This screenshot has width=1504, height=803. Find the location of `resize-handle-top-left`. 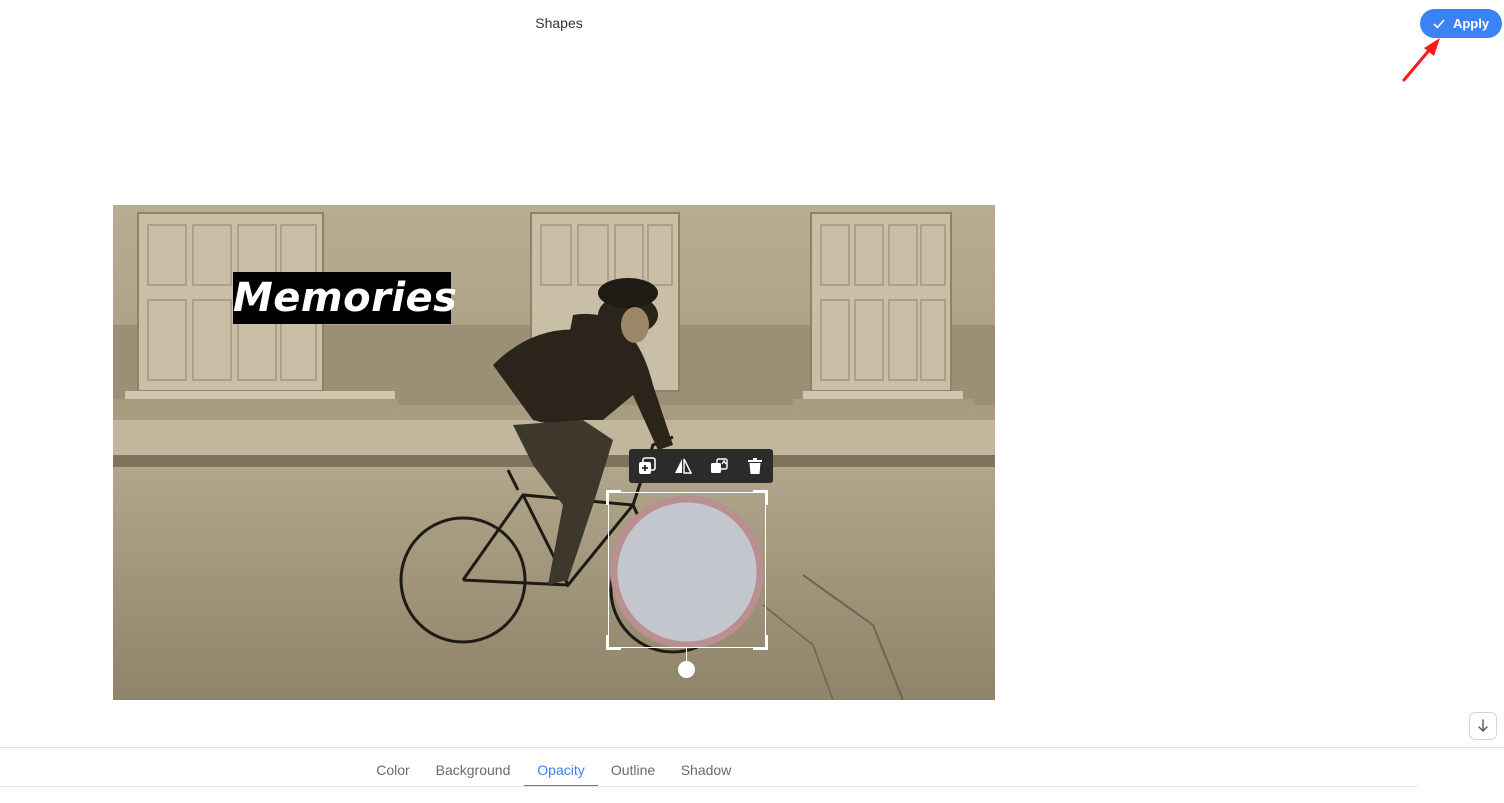

resize-handle-top-left is located at coordinates (613, 497).